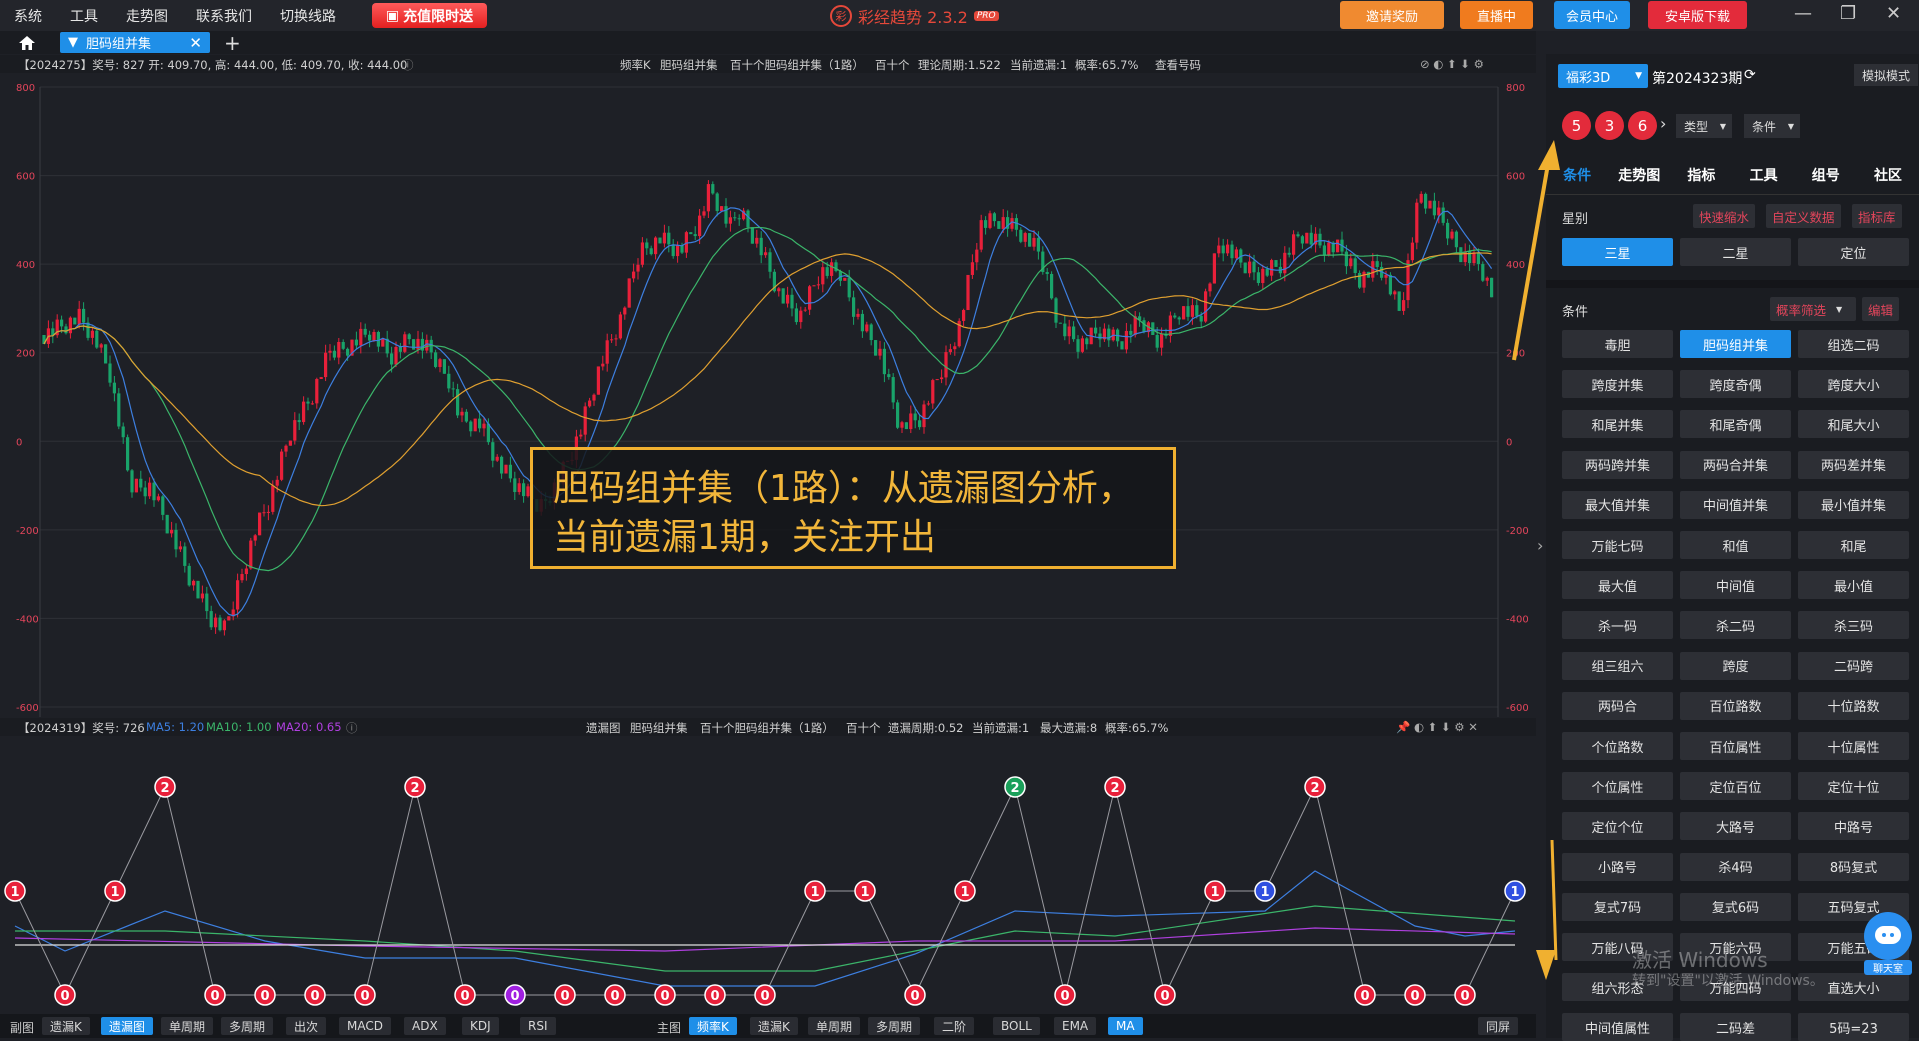 Image resolution: width=1919 pixels, height=1041 pixels. Describe the element at coordinates (224, 16) in the screenshot. I see `menu-contact: 联系我们` at that location.